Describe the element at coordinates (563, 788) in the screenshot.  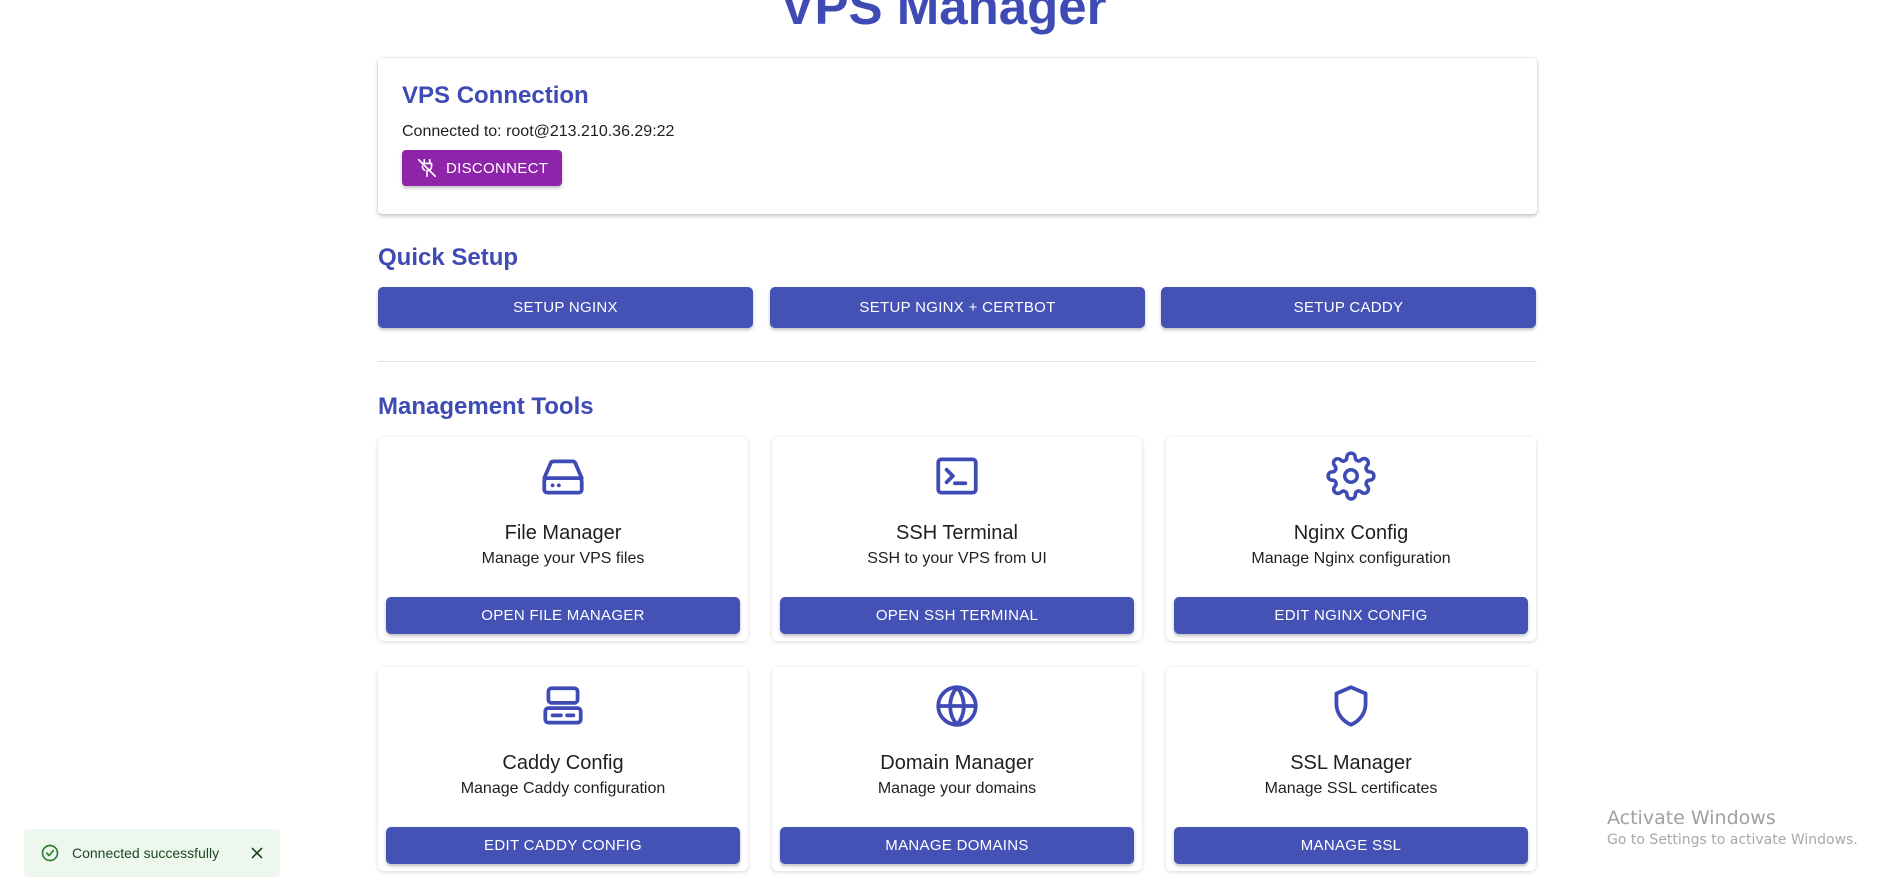
I see `tool-description: Manage Caddy configuration` at that location.